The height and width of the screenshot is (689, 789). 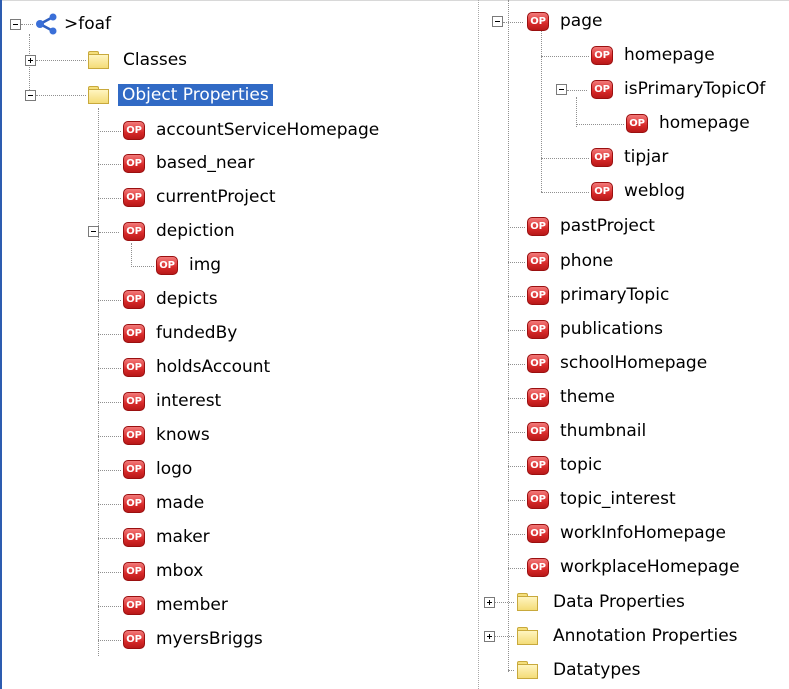 What do you see at coordinates (587, 397) in the screenshot?
I see `tree-node-theme: theme` at bounding box center [587, 397].